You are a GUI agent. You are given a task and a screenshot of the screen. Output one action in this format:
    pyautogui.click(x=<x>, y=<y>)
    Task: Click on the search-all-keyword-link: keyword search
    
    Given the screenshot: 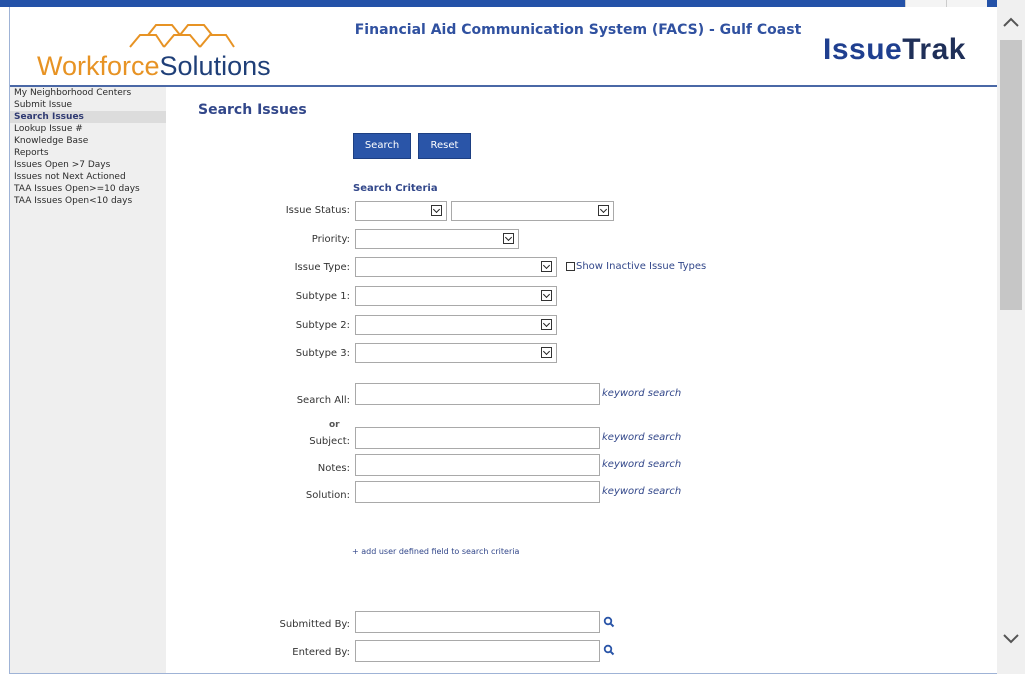 What is the action you would take?
    pyautogui.click(x=641, y=393)
    